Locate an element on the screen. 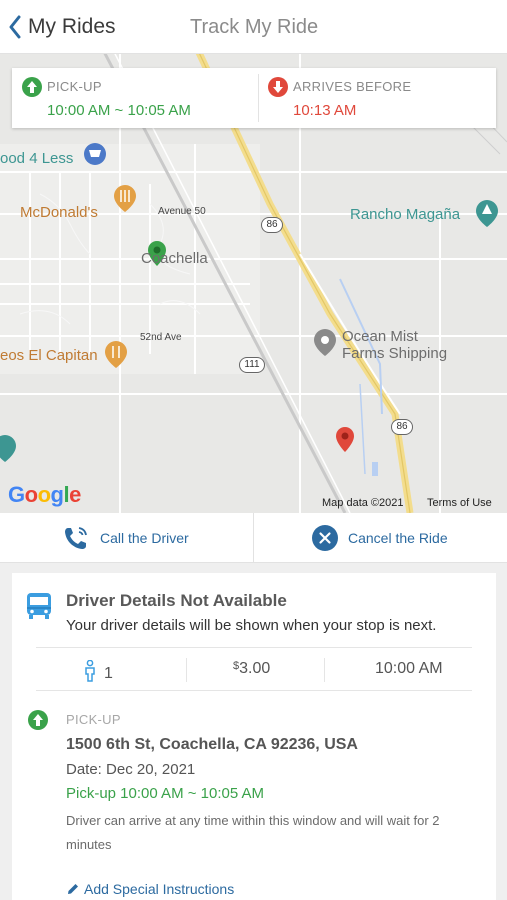 This screenshot has height=900, width=507. map-data-attribution: Map data ©2021 is located at coordinates (363, 503).